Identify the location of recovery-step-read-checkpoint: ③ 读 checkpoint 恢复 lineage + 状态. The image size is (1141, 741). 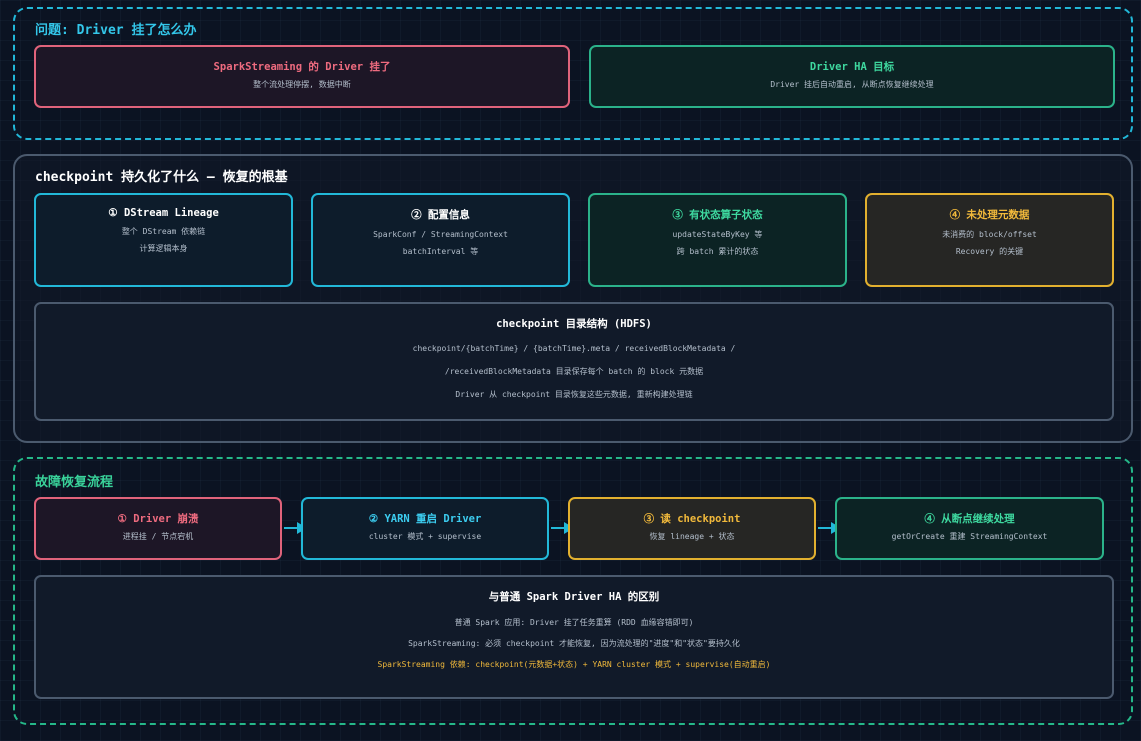
(692, 528).